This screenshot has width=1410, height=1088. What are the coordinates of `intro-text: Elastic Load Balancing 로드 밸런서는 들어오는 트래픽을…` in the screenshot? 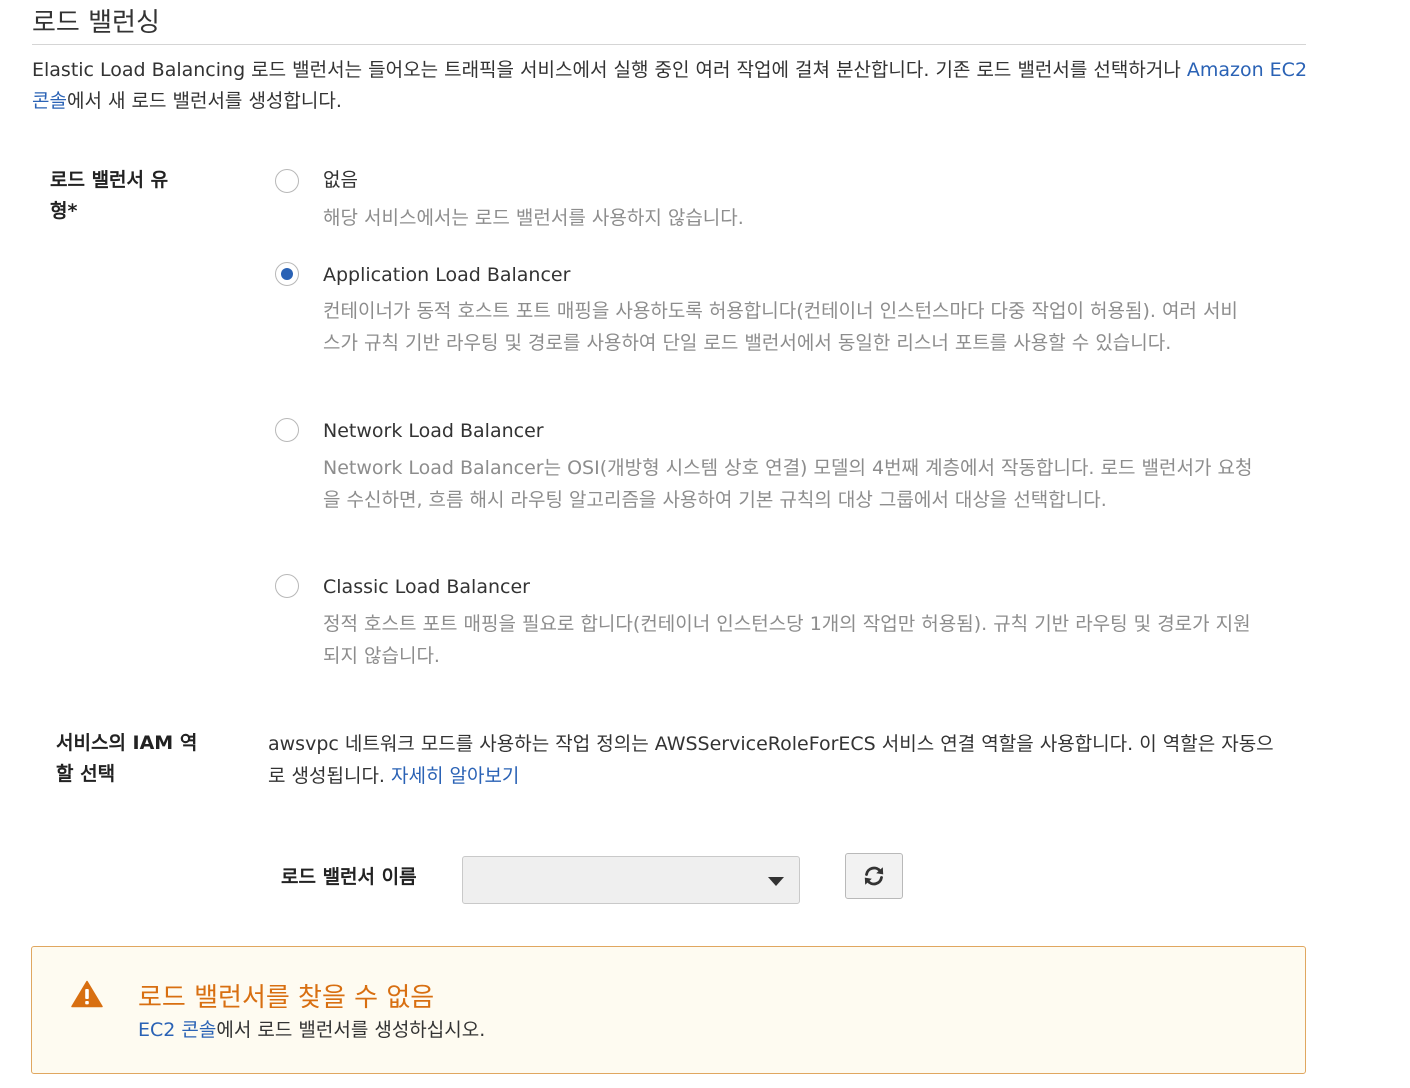 It's located at (609, 70).